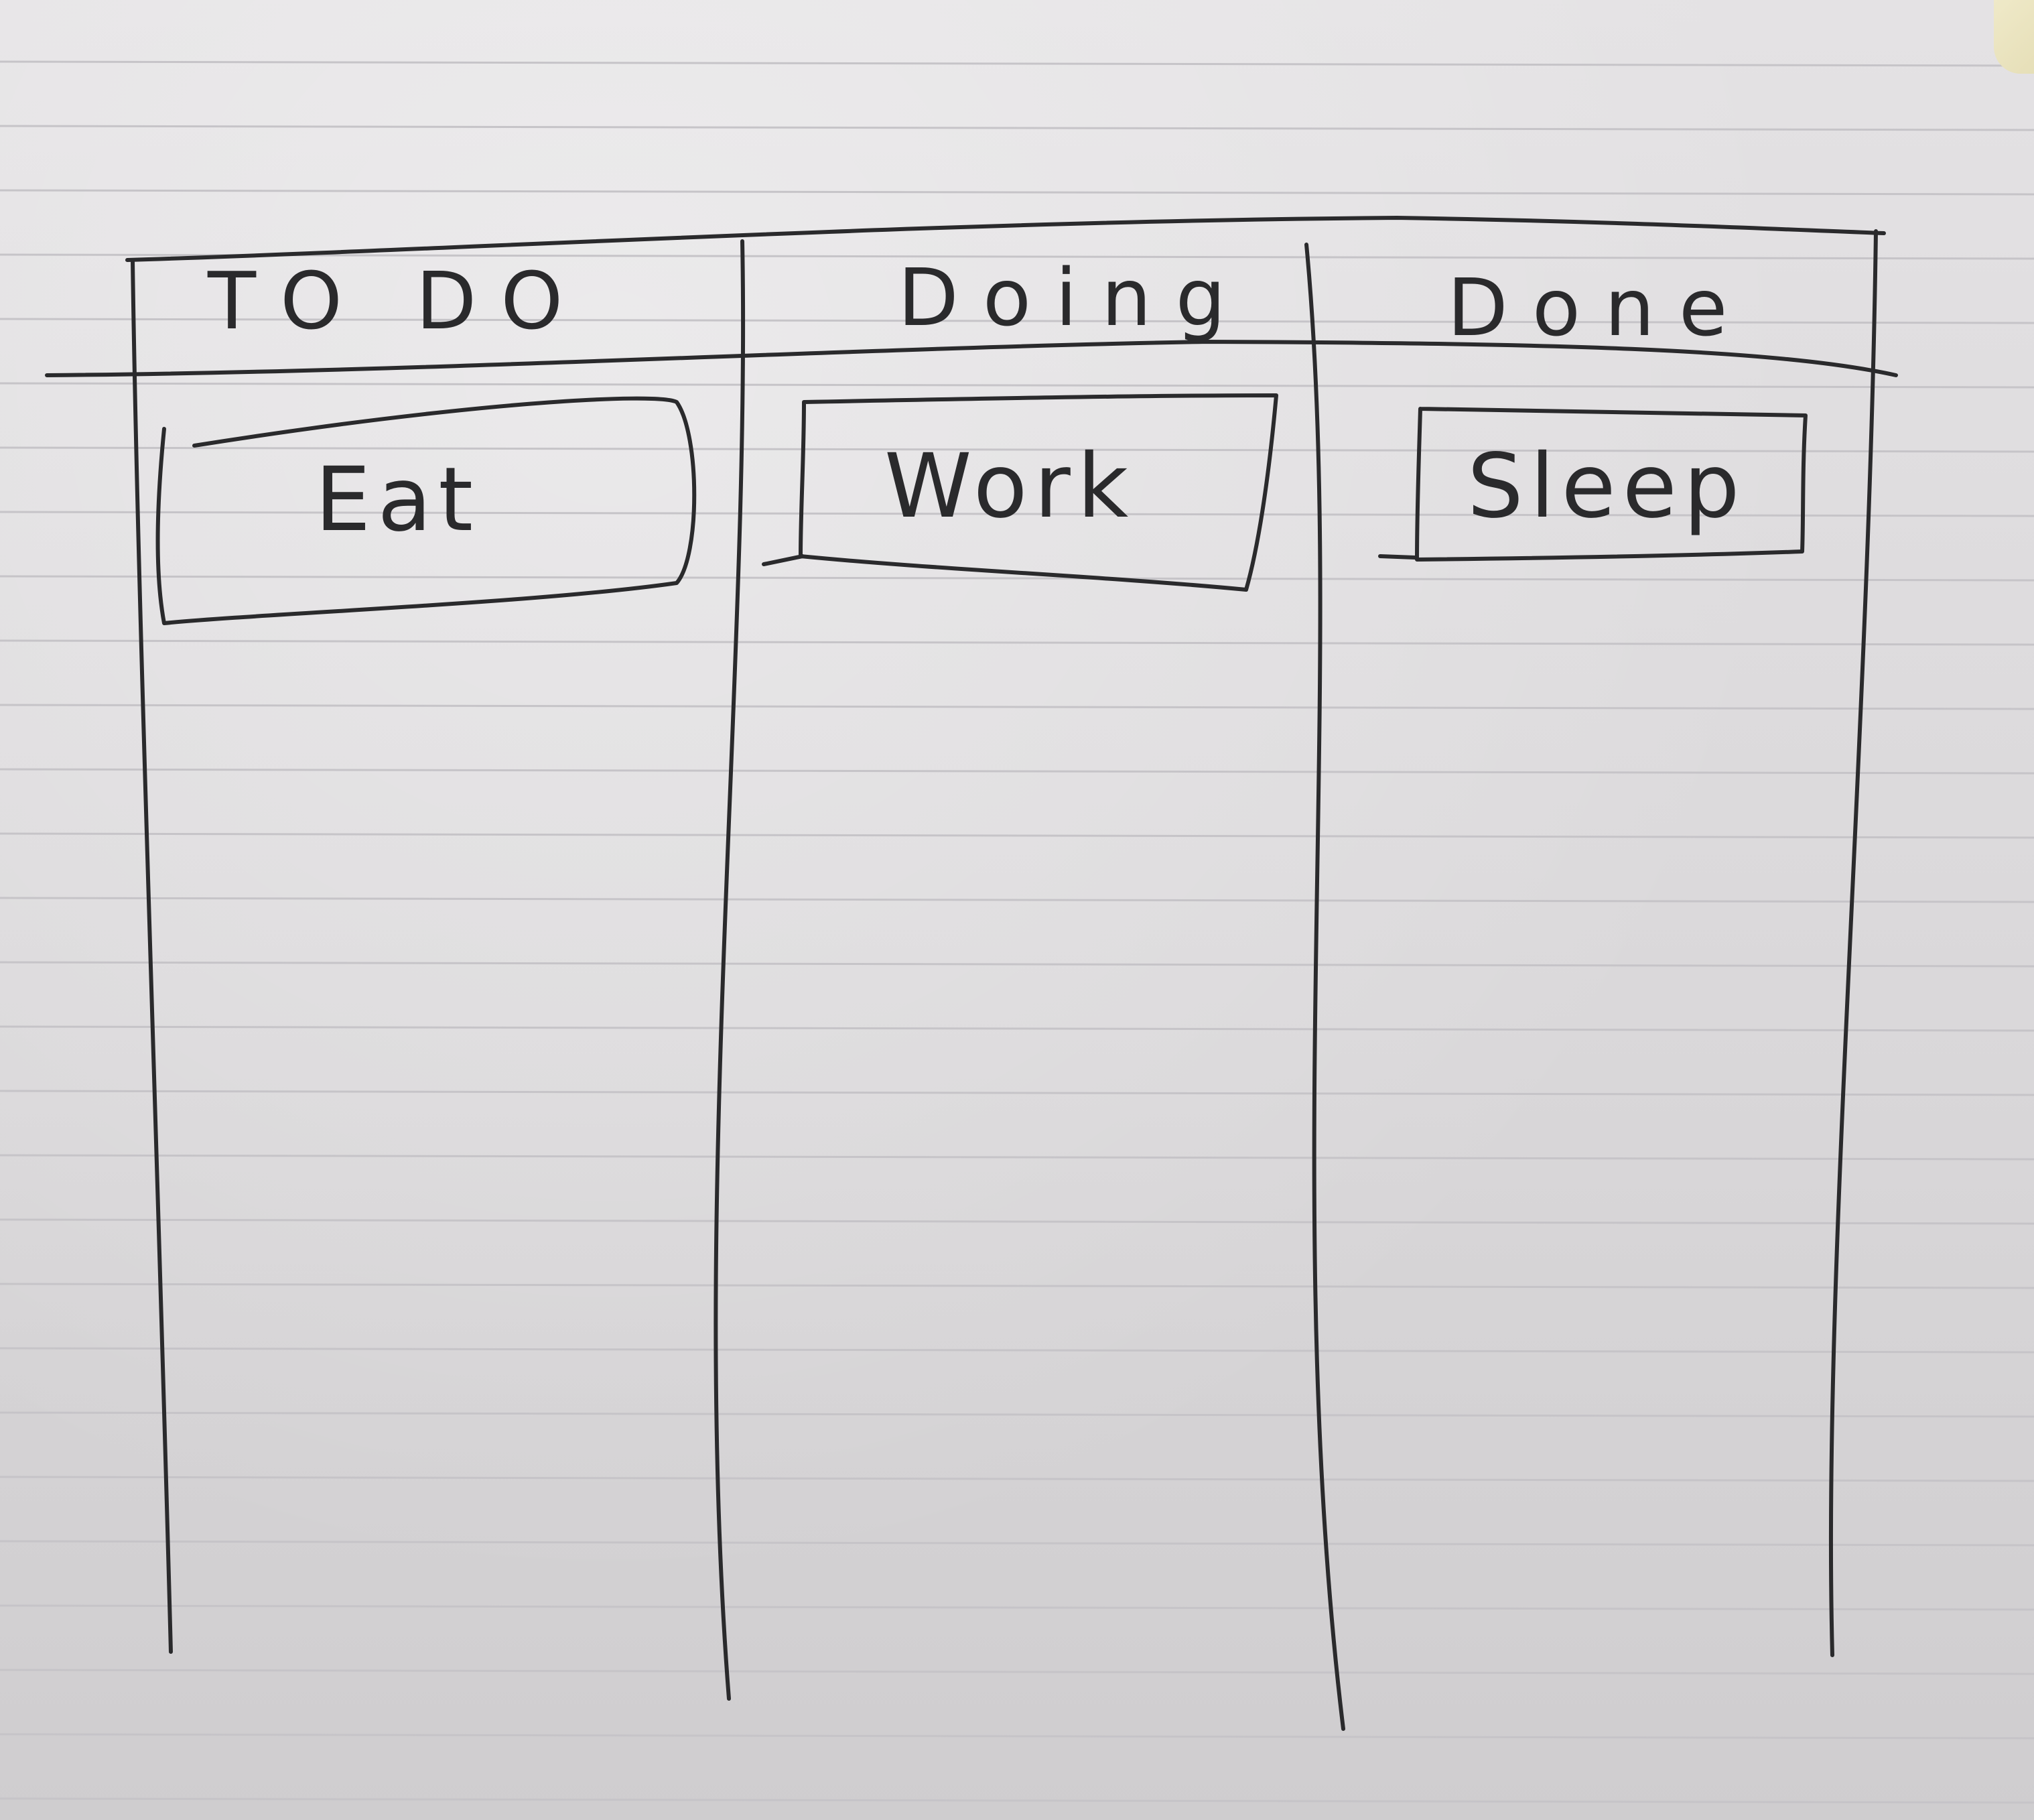 The height and width of the screenshot is (1820, 2034). I want to click on column-title-done: Done, so click(1599, 307).